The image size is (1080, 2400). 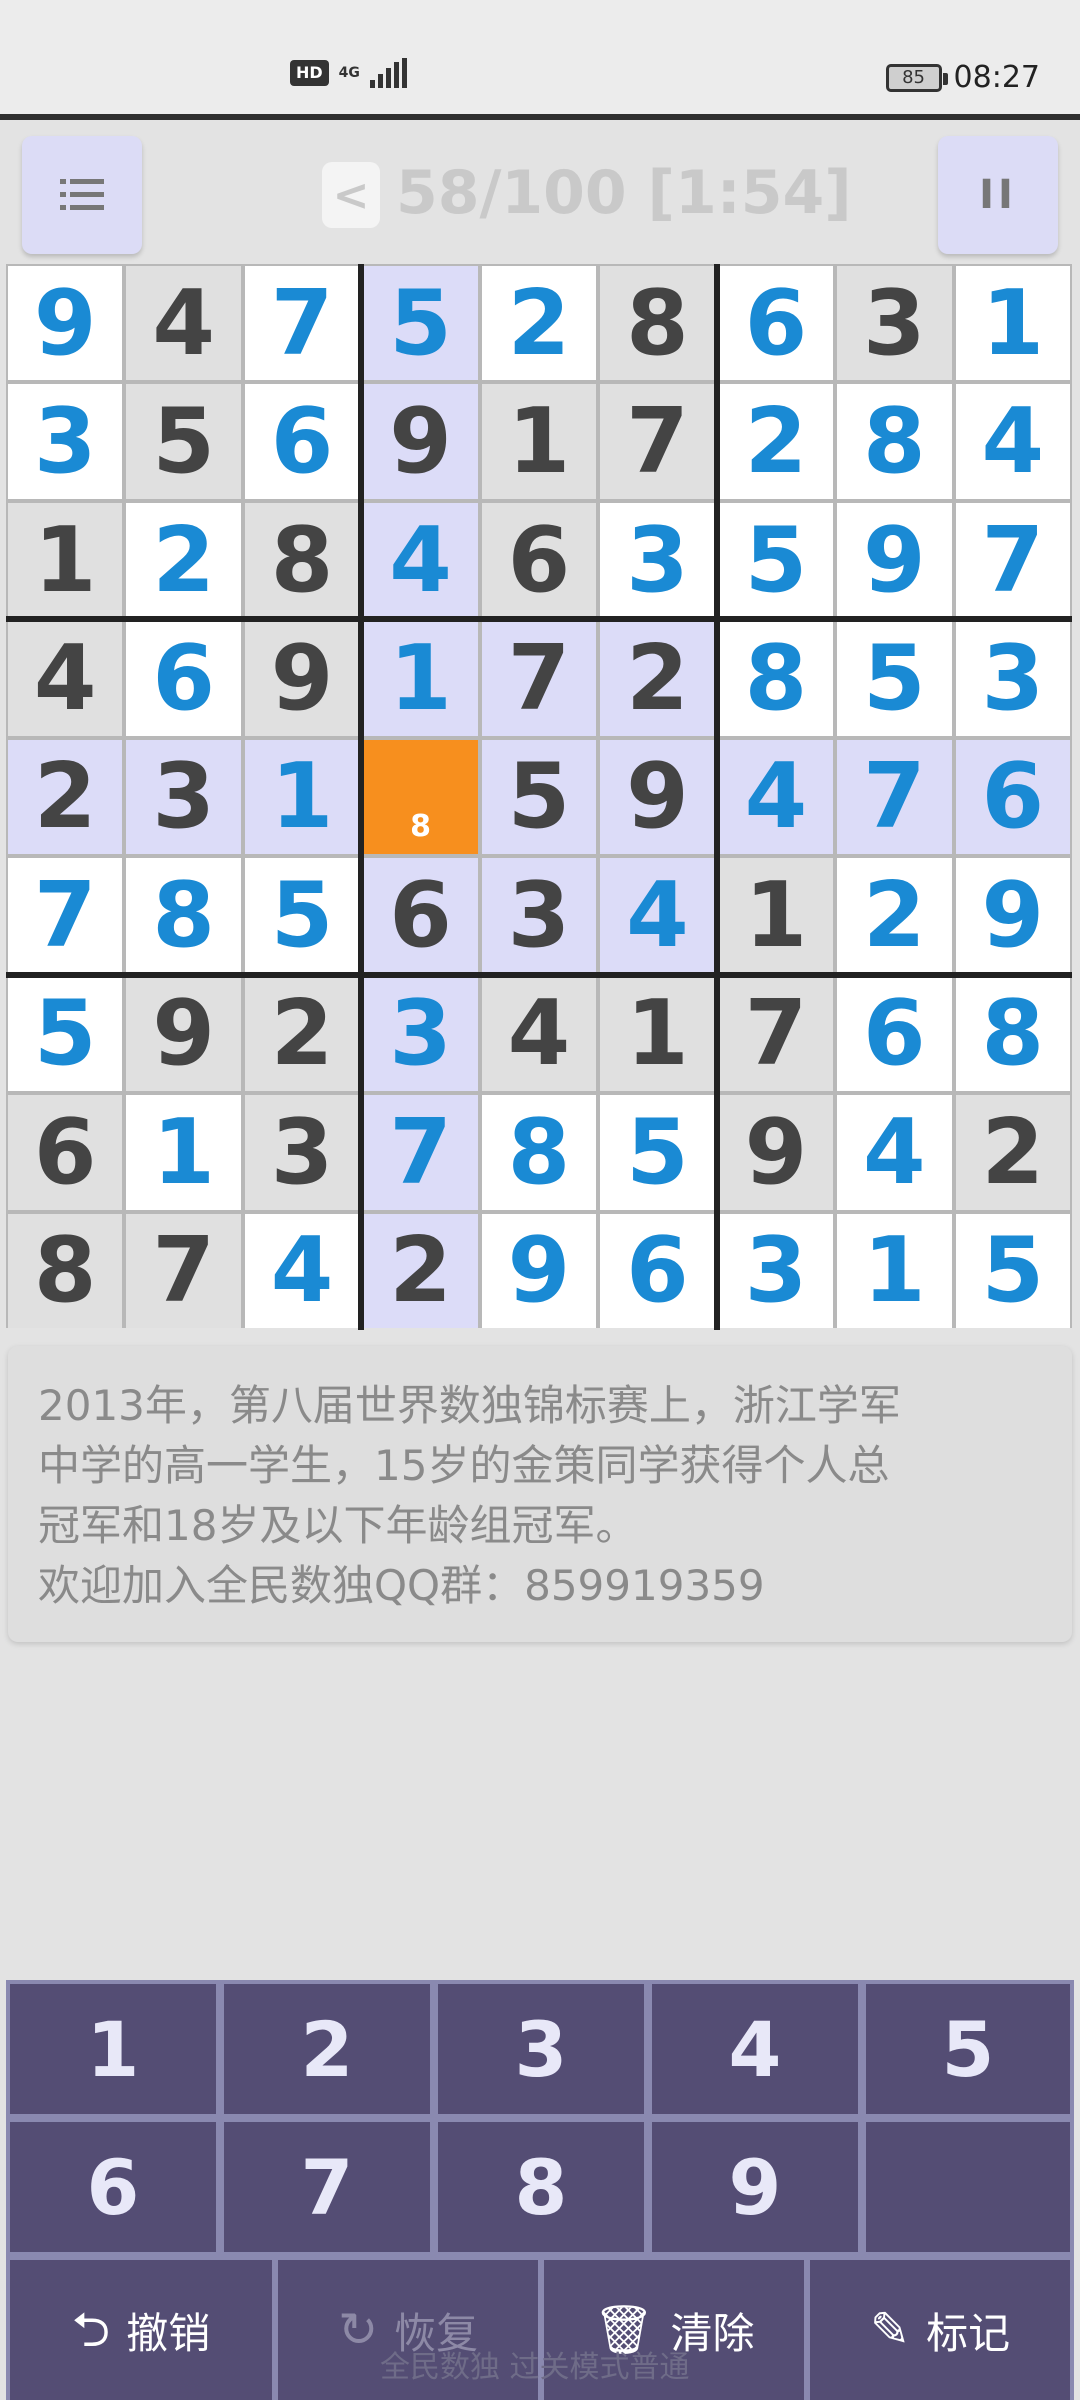 What do you see at coordinates (968, 2049) in the screenshot?
I see `digit-5-button: 5` at bounding box center [968, 2049].